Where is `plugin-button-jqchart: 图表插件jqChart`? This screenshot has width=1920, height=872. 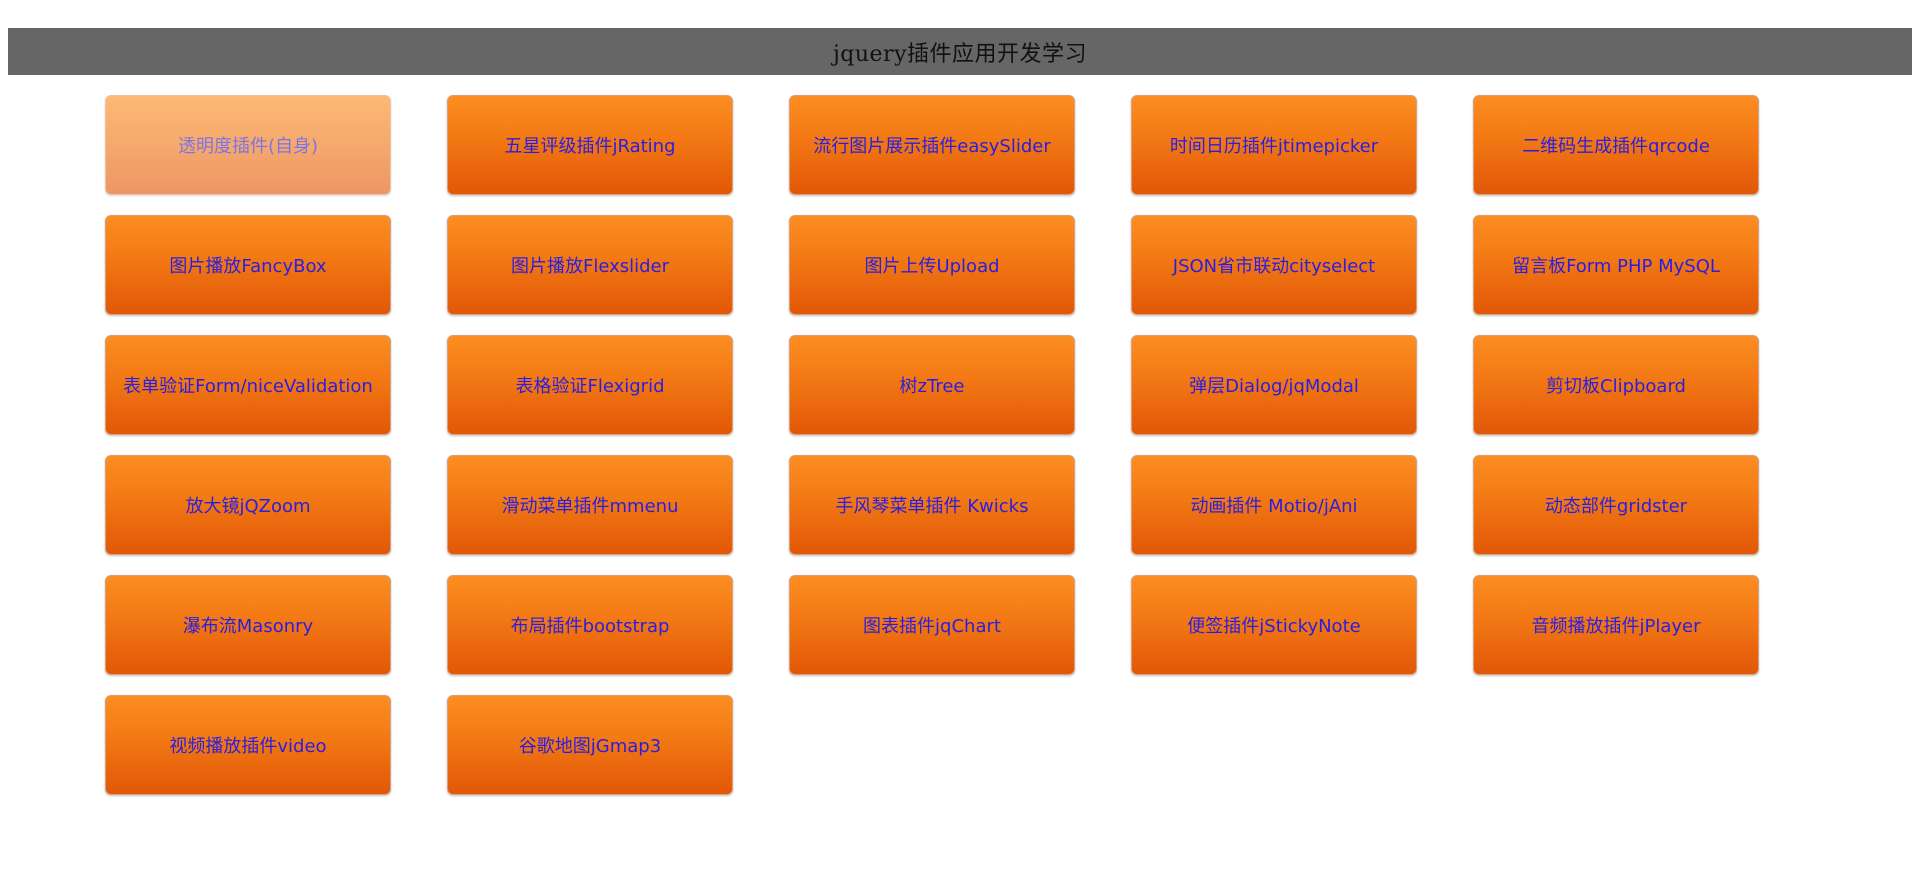 plugin-button-jqchart: 图表插件jqChart is located at coordinates (932, 625).